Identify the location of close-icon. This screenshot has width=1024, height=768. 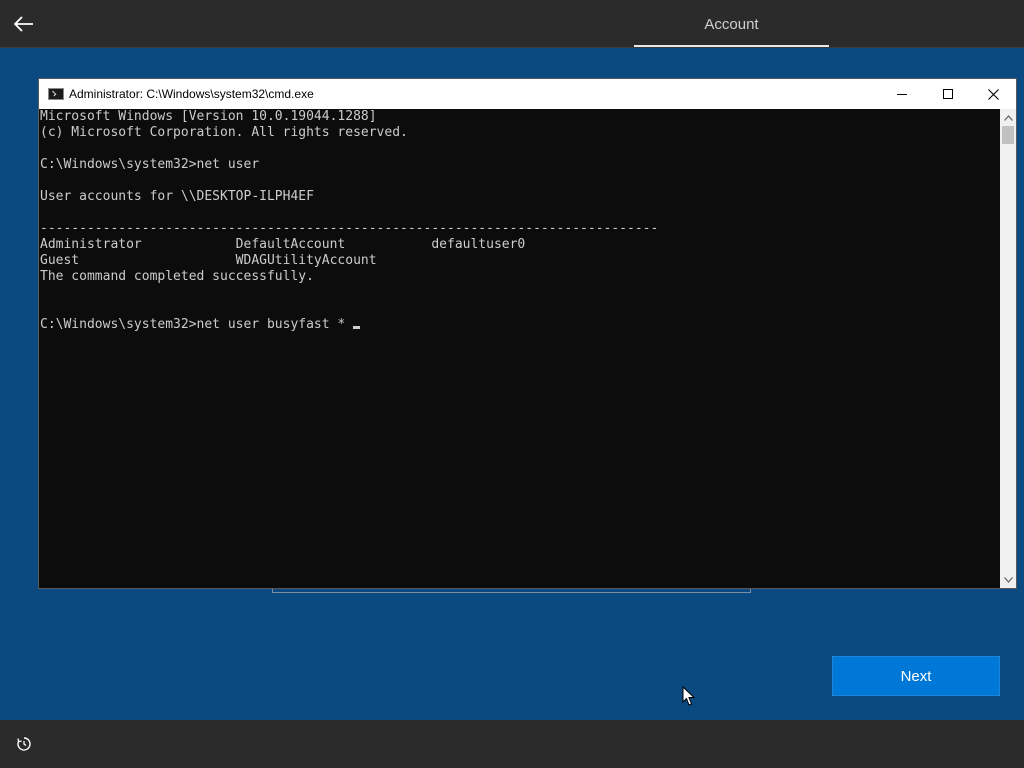
(993, 94).